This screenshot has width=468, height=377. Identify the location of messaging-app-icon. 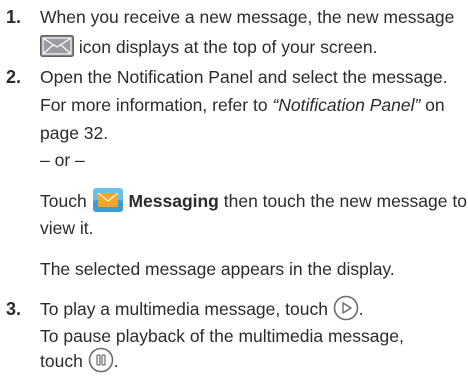
(108, 200).